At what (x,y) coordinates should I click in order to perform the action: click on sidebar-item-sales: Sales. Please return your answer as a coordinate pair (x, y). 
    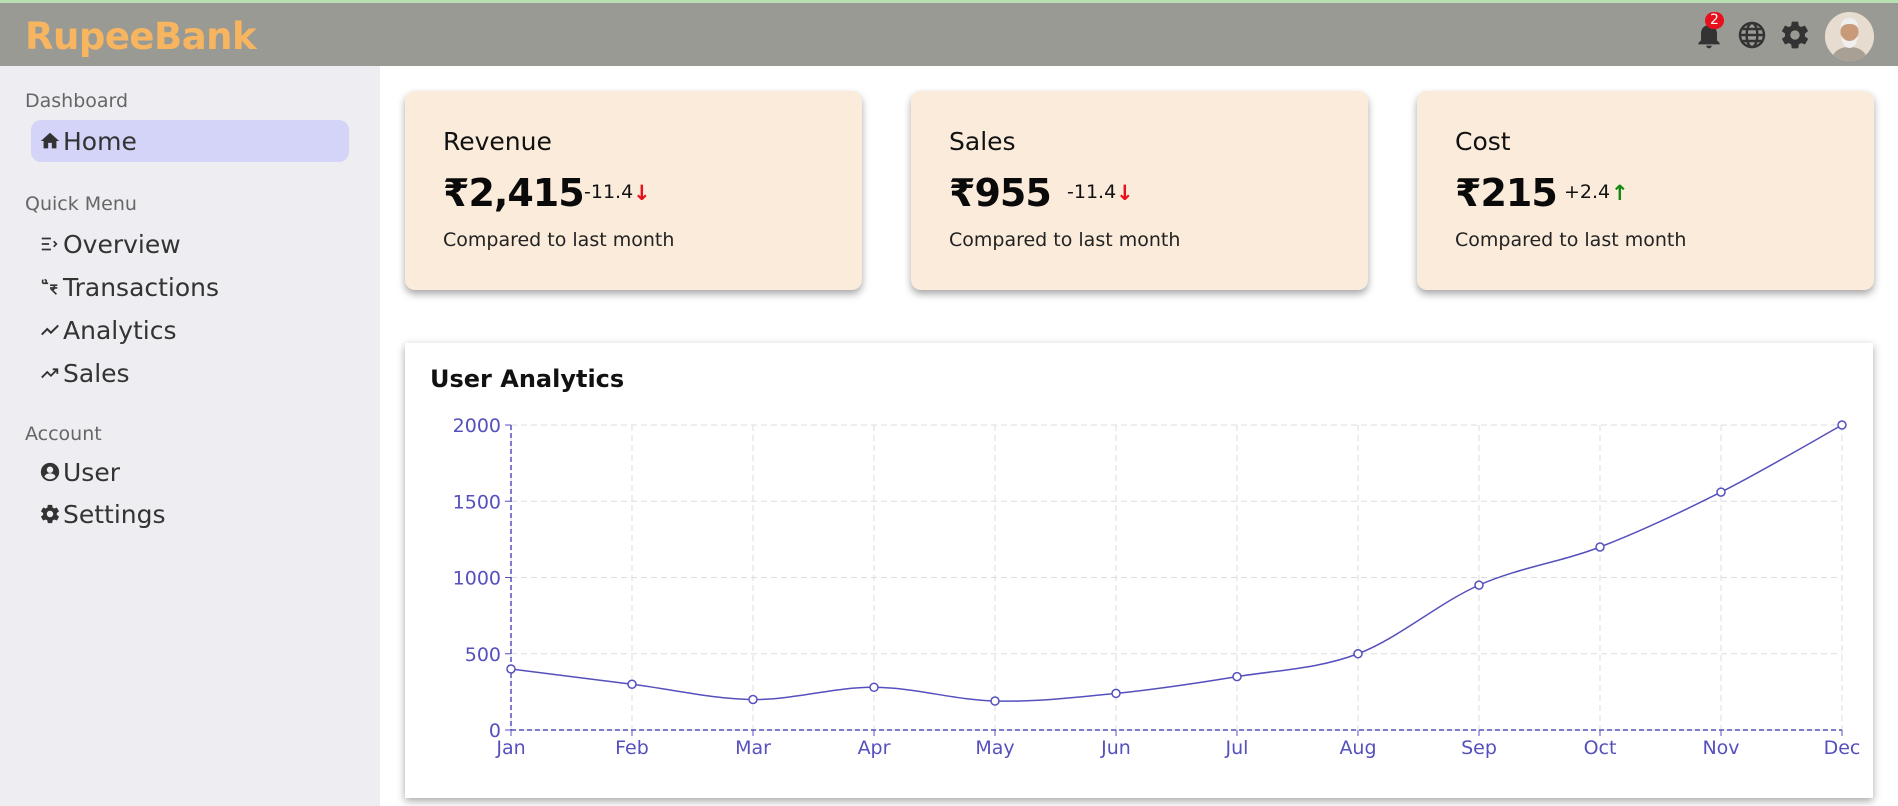
    Looking at the image, I should click on (190, 373).